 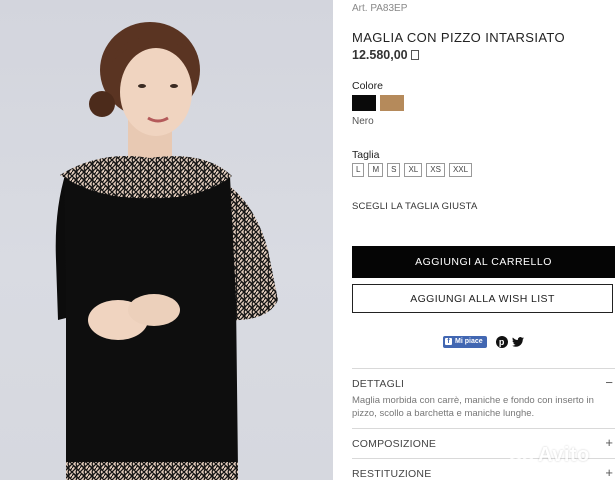 I want to click on size-guide-link: SCEGLI LA TAGLIA GIUSTA, so click(x=415, y=206).